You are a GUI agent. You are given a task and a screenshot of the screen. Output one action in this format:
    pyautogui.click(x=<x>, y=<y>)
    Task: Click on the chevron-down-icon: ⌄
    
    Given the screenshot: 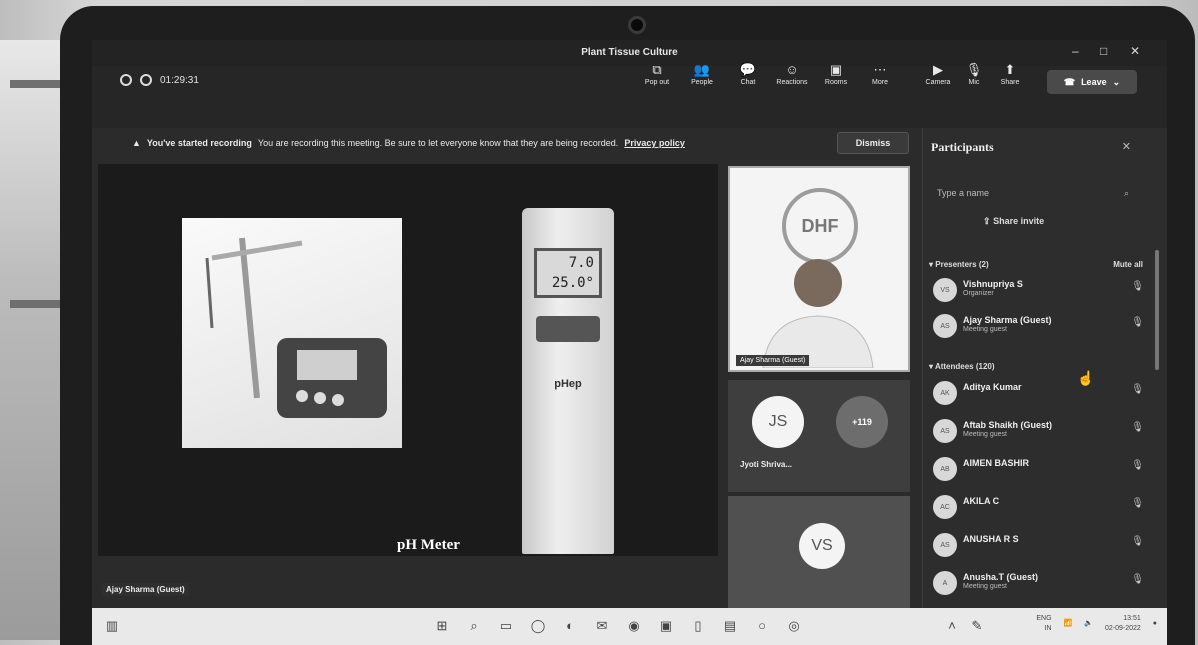 What is the action you would take?
    pyautogui.click(x=1117, y=82)
    